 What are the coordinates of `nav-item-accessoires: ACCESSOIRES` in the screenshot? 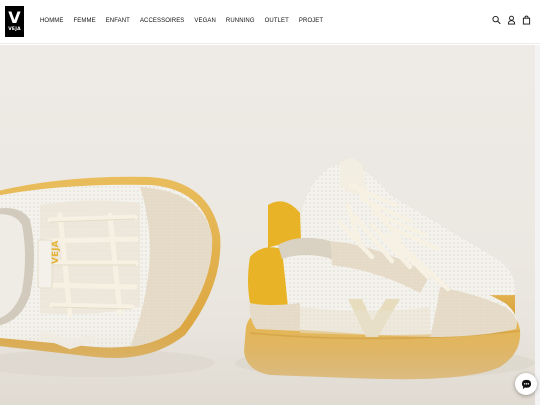 It's located at (162, 21).